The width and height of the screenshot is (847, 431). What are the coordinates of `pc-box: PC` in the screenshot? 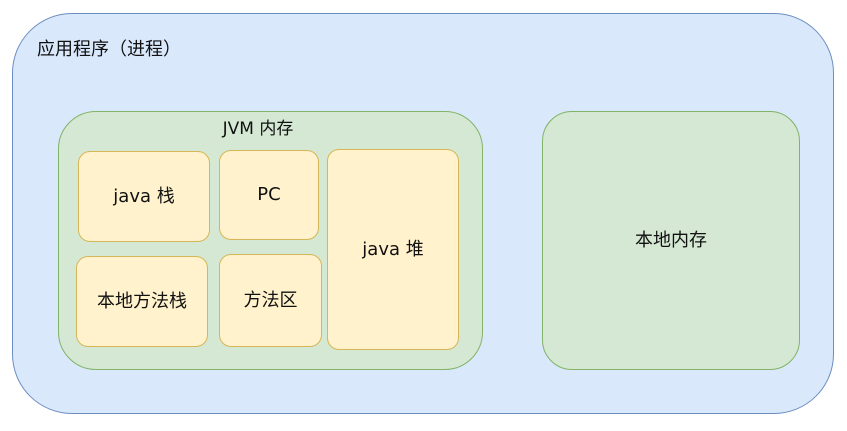 It's located at (269, 195).